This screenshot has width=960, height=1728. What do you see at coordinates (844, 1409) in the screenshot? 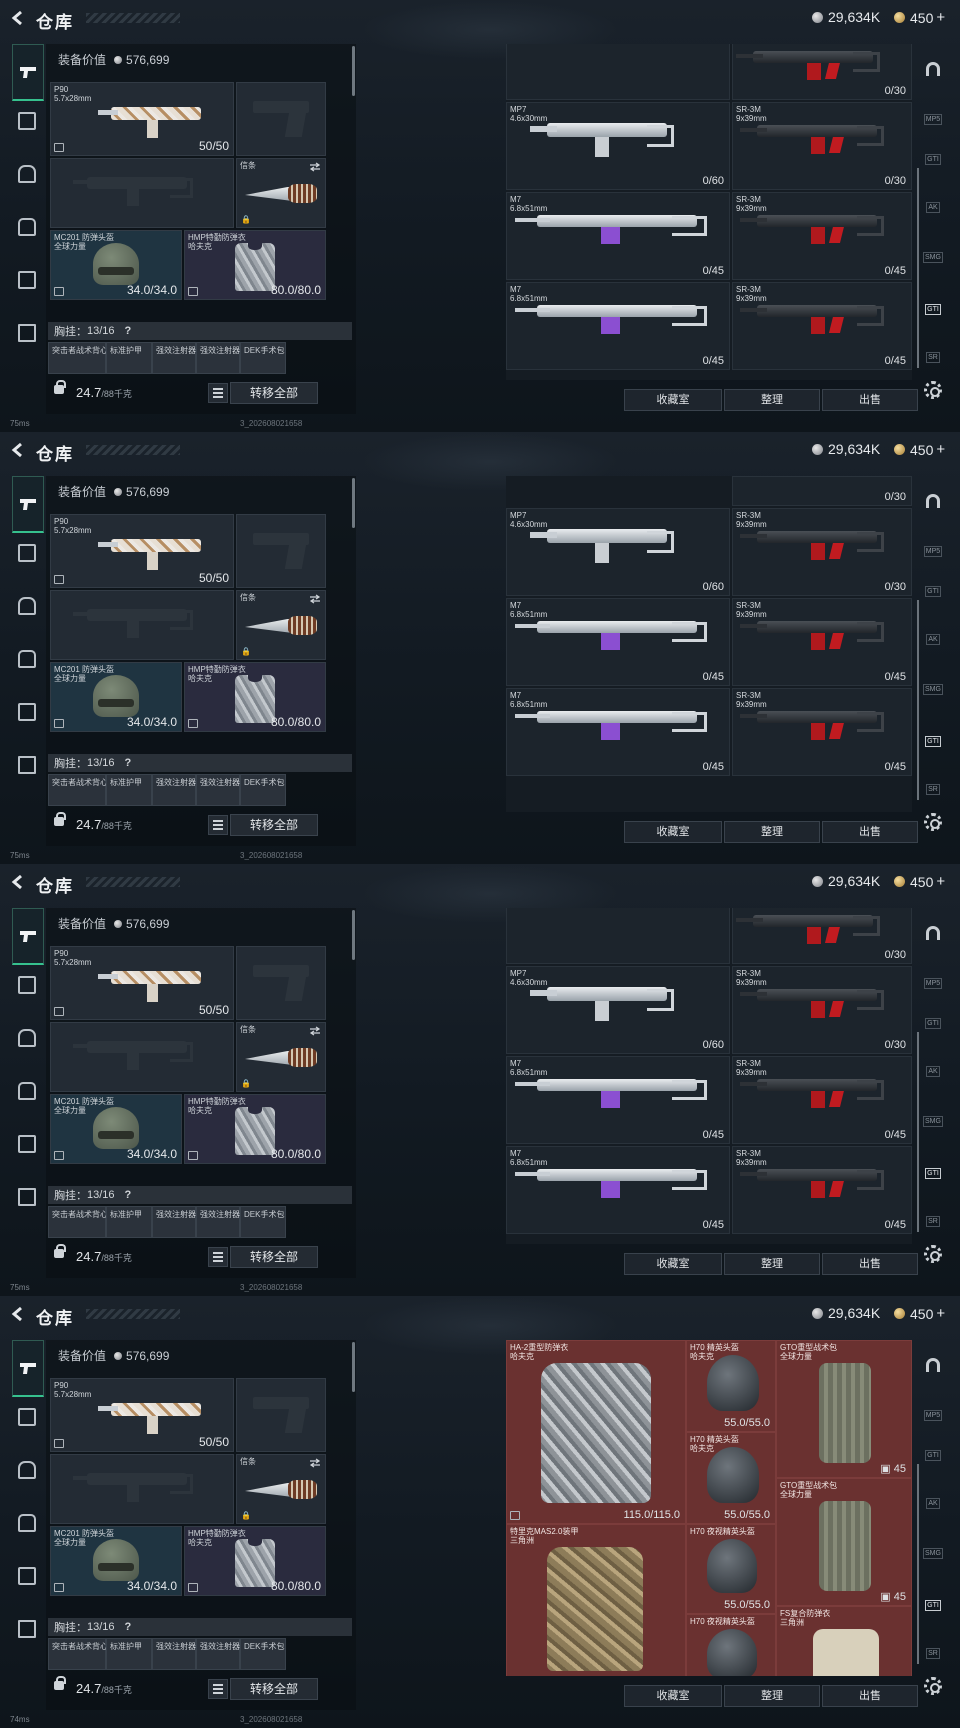
I see `inventory-cell: GTO重型战术包 全球力量 ▣ 45` at bounding box center [844, 1409].